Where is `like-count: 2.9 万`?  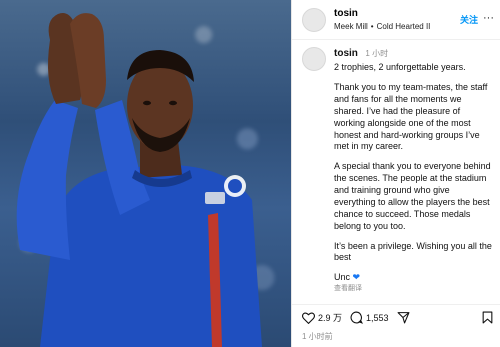
like-count: 2.9 万 is located at coordinates (330, 318).